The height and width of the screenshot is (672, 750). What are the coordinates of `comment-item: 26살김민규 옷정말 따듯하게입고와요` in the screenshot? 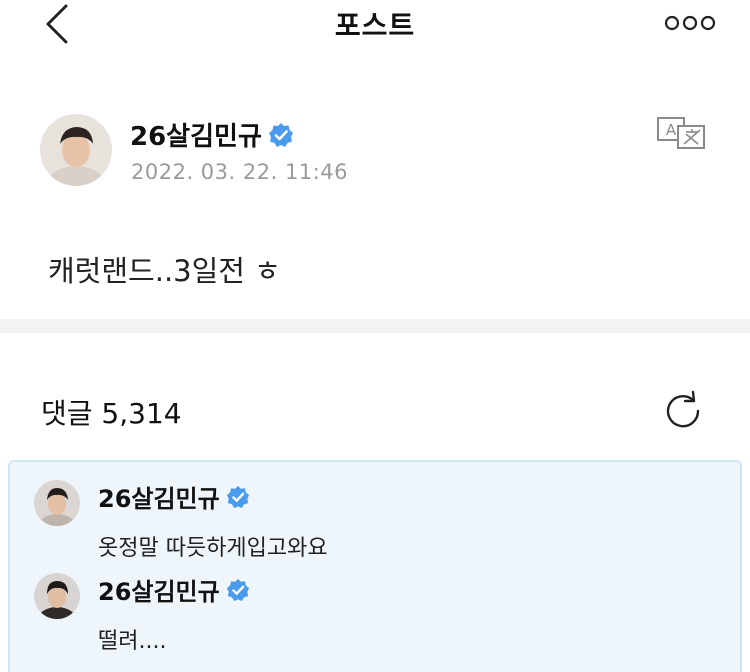 It's located at (384, 525).